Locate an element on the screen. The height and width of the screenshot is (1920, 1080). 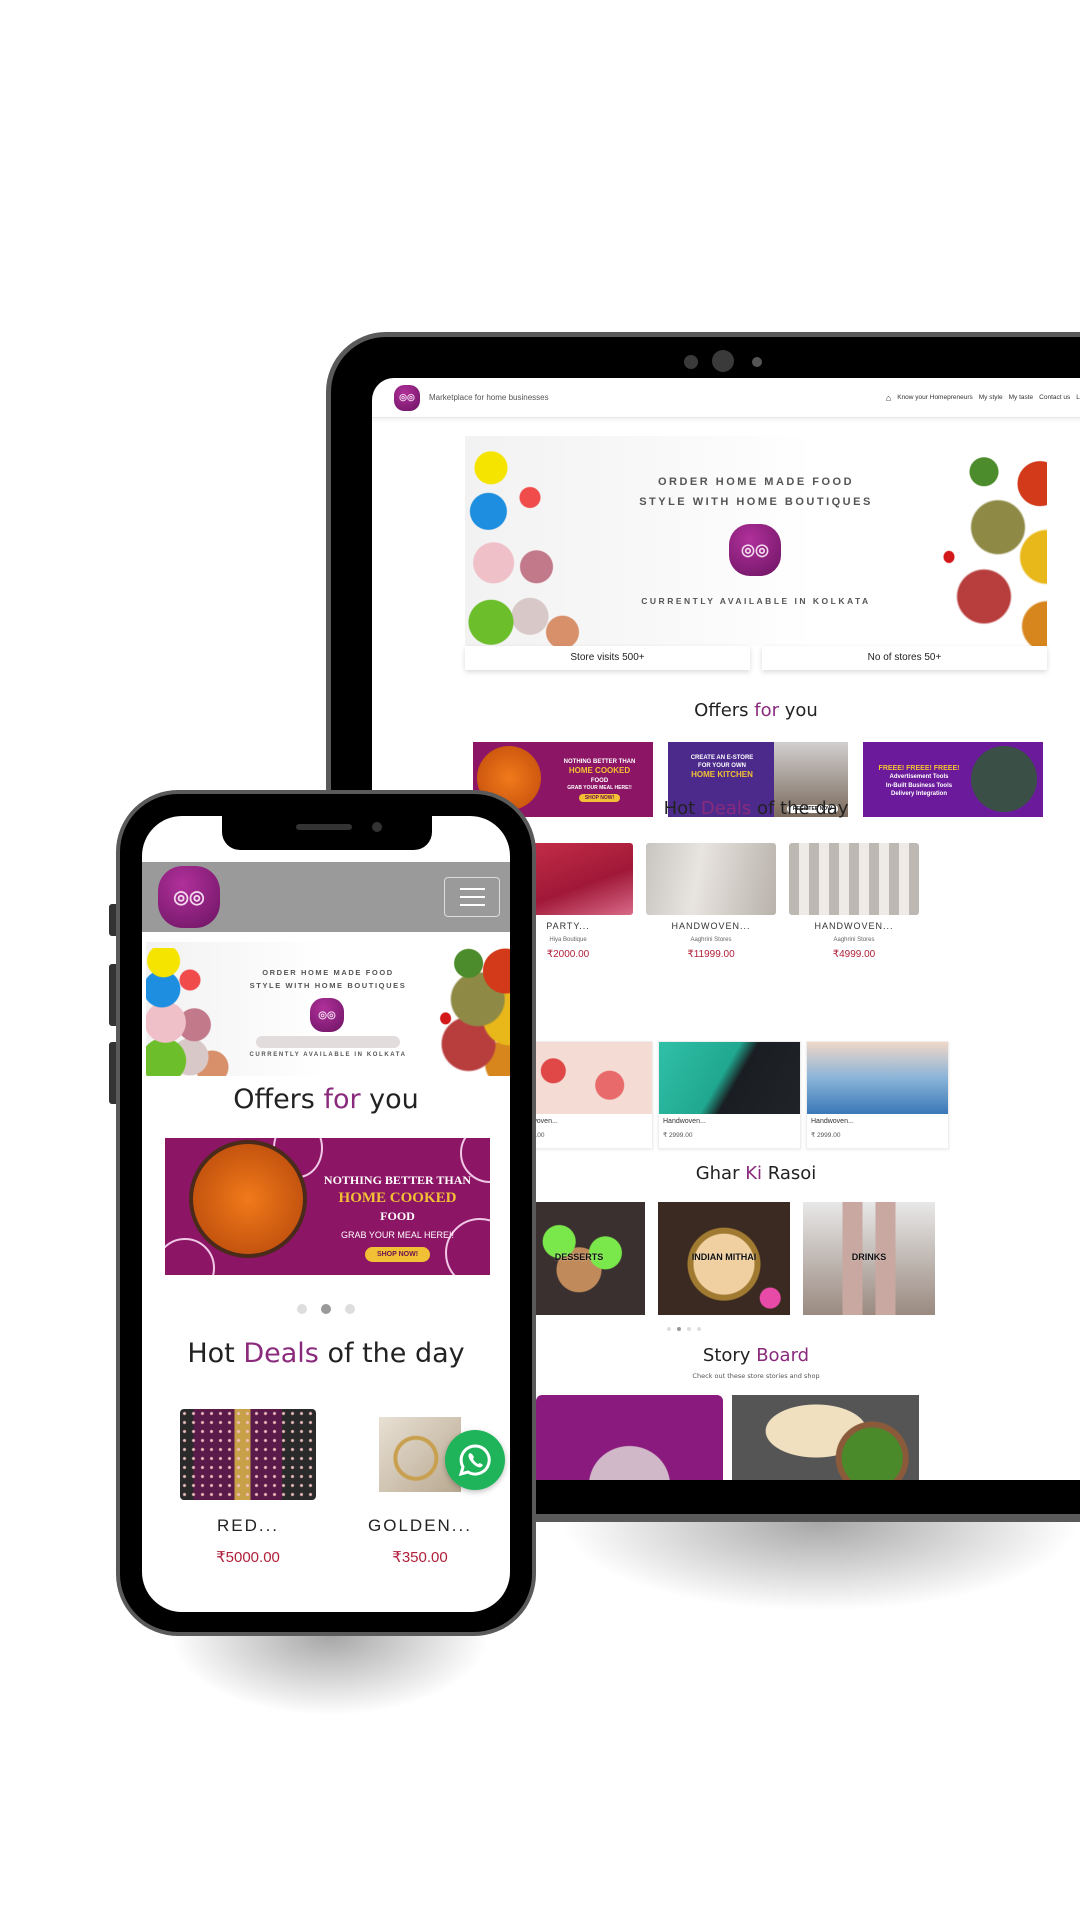
category-indian-mithai: INDIAN MITHAI is located at coordinates (724, 1258).